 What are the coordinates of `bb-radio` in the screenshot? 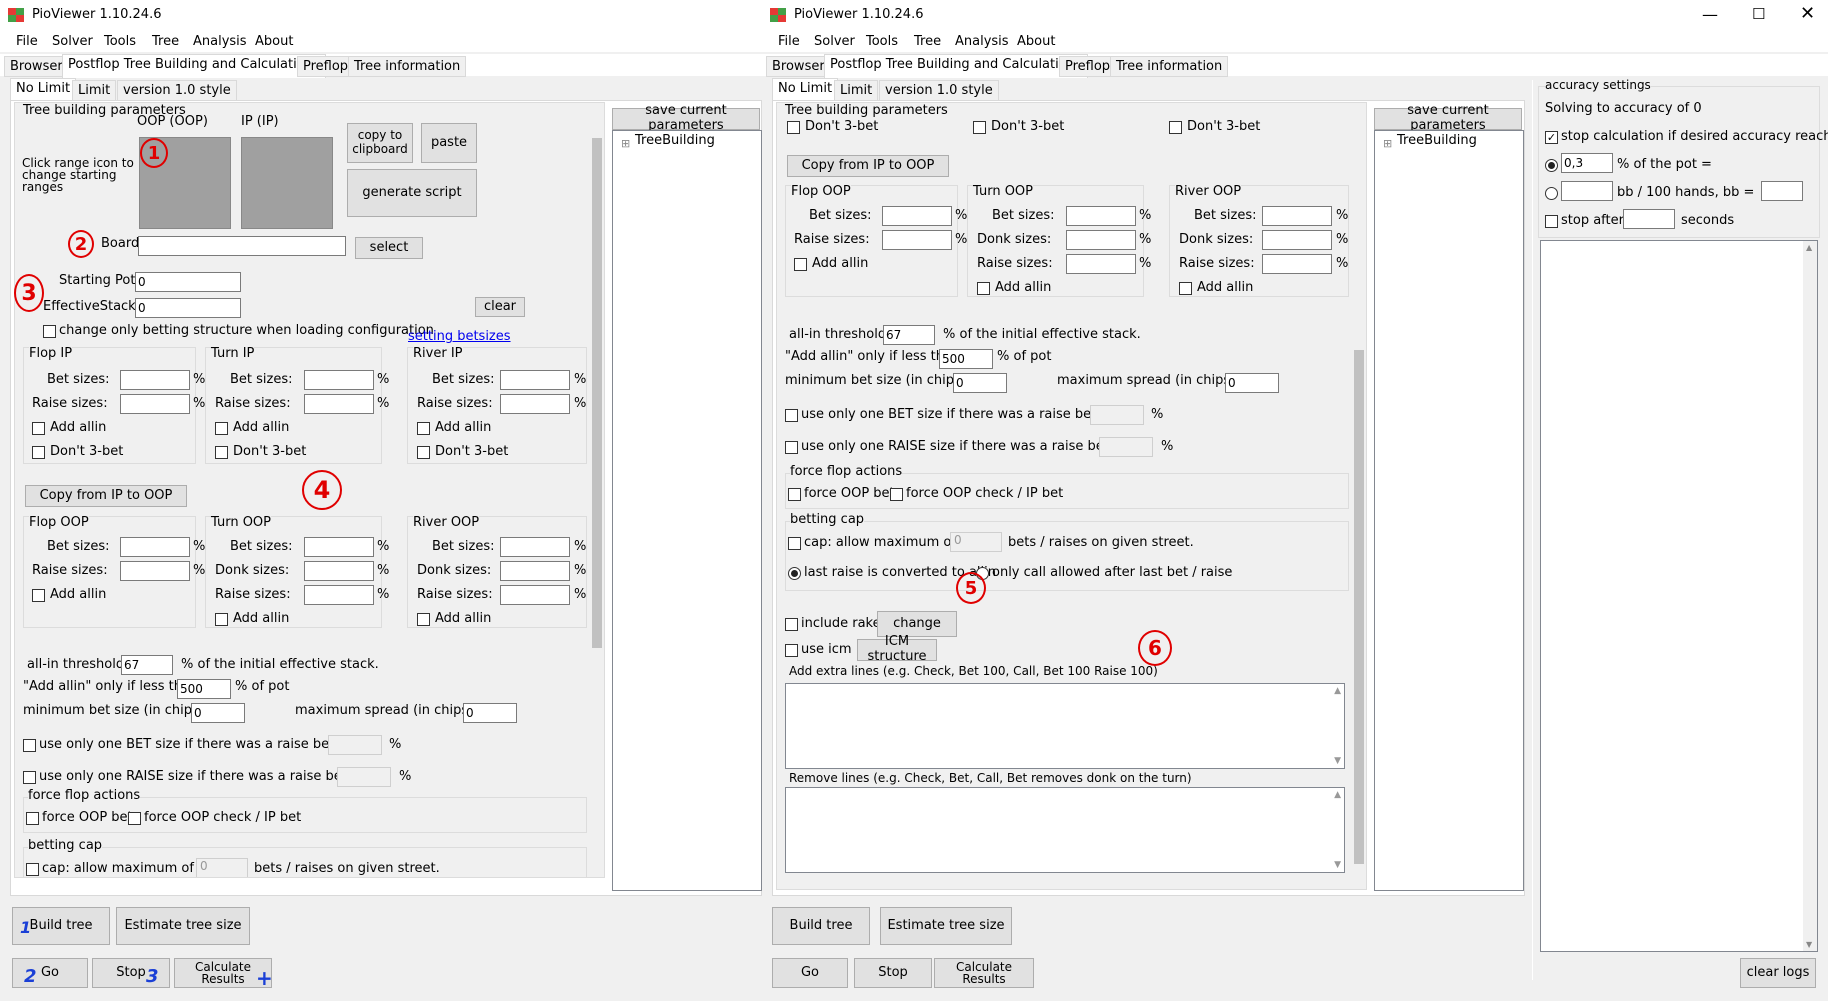 It's located at (1551, 193).